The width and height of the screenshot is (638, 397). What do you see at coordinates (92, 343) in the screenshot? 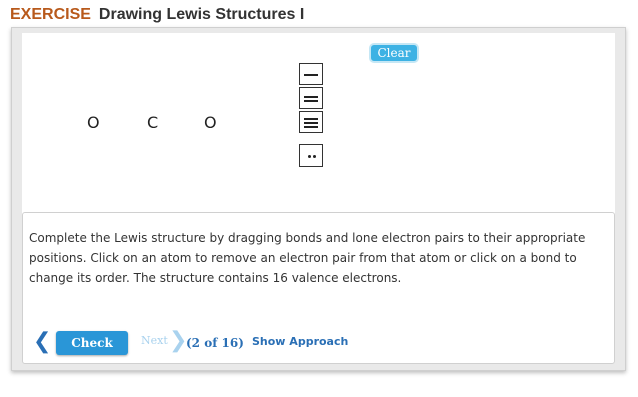
I see `check-button: Check` at bounding box center [92, 343].